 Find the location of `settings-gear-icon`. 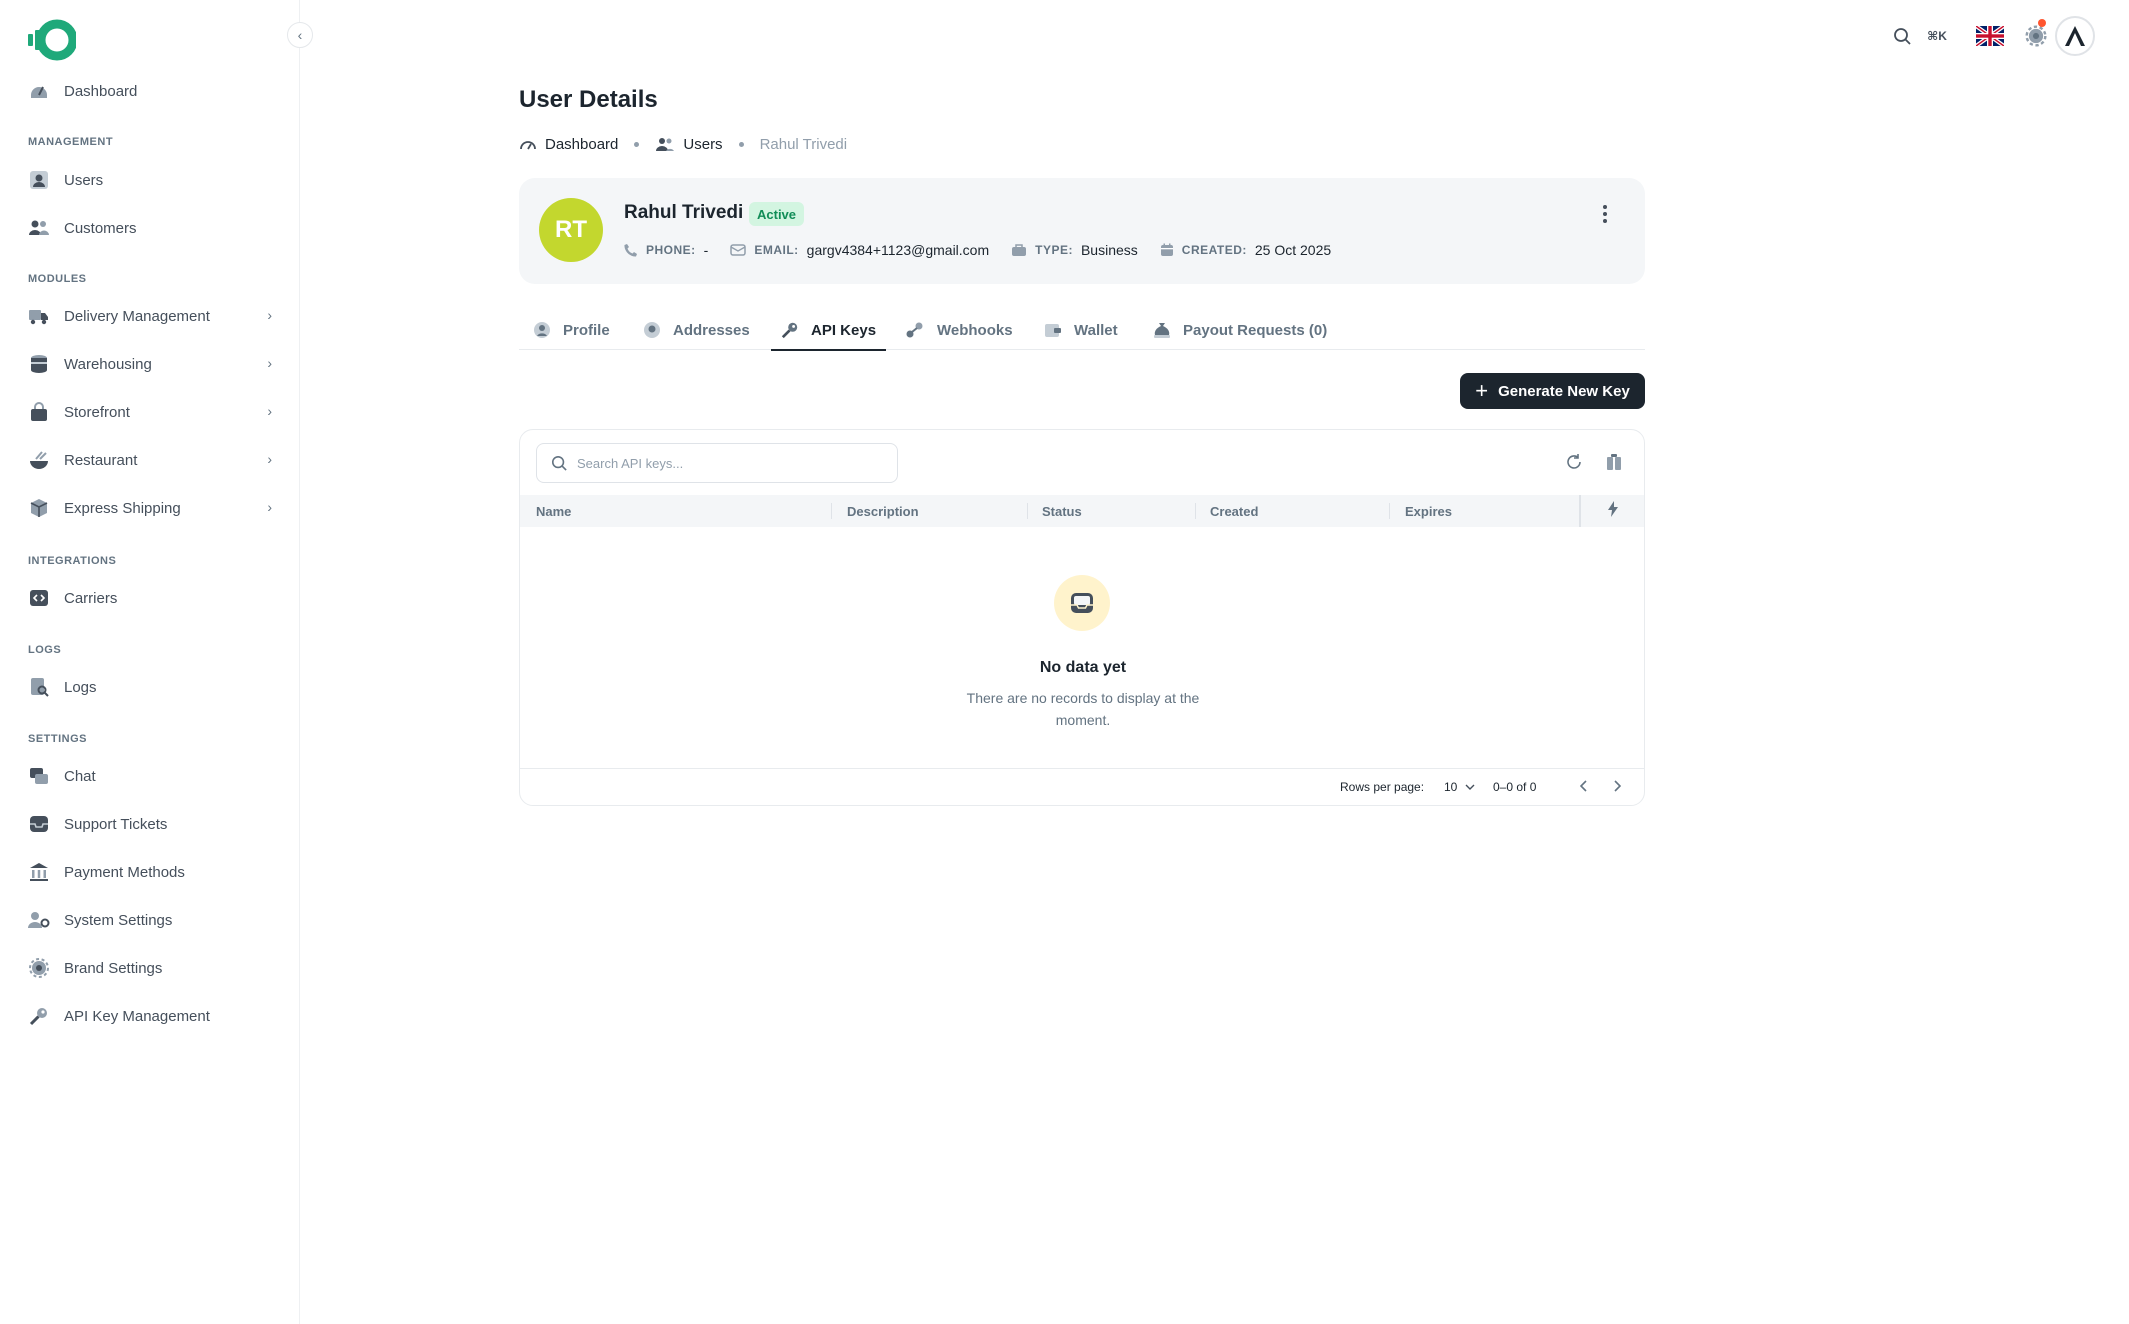

settings-gear-icon is located at coordinates (2036, 36).